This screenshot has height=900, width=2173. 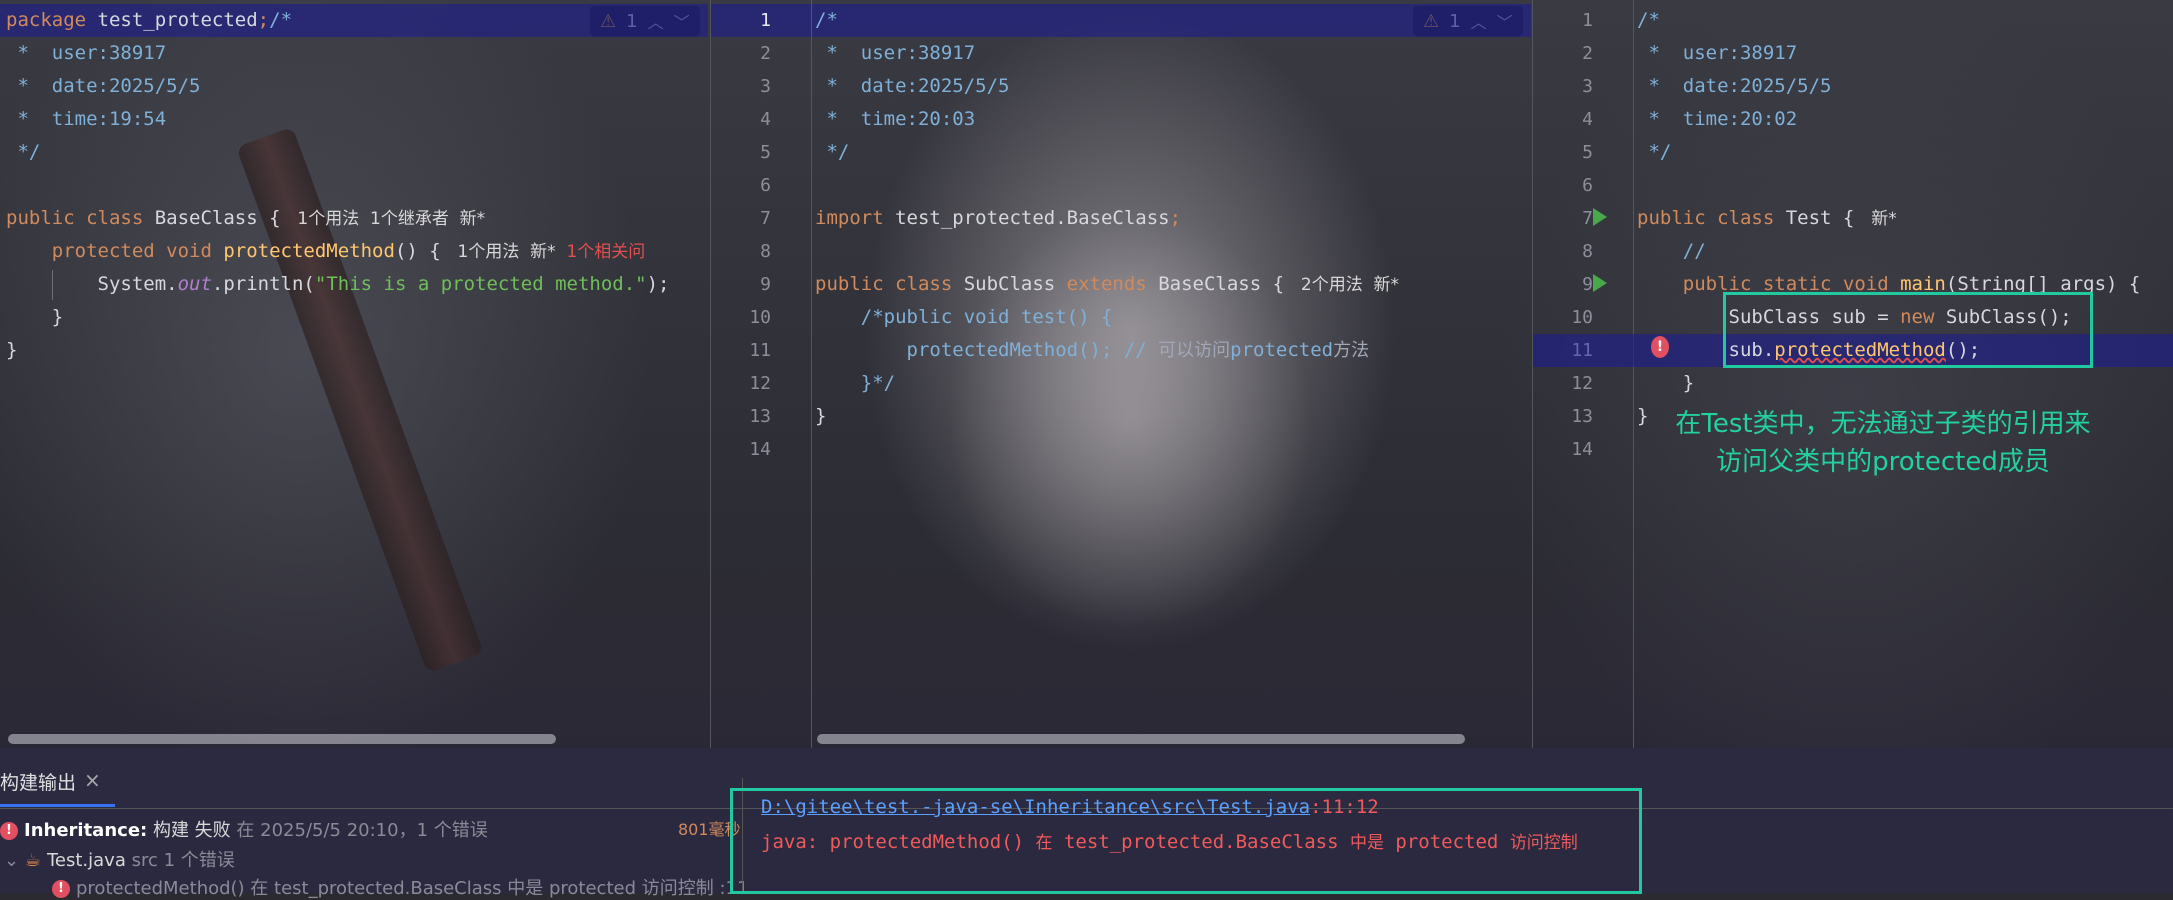 I want to click on code-line: protectedMethod(); // 可以访问protected方法, so click(x=1092, y=350).